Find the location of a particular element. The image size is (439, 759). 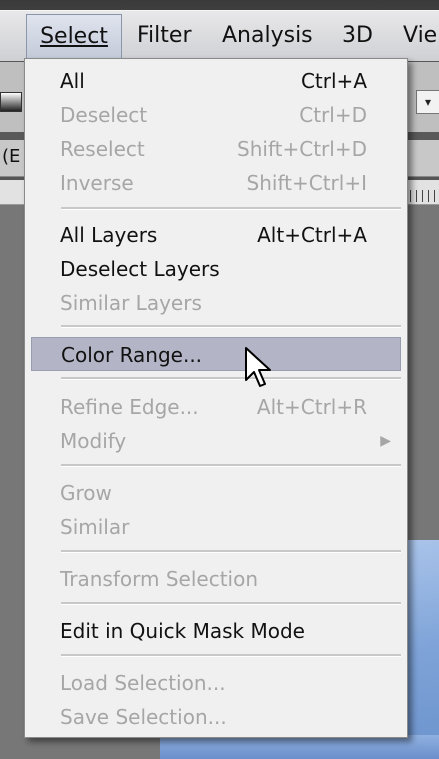

menu-item-grow: Grow is located at coordinates (216, 493).